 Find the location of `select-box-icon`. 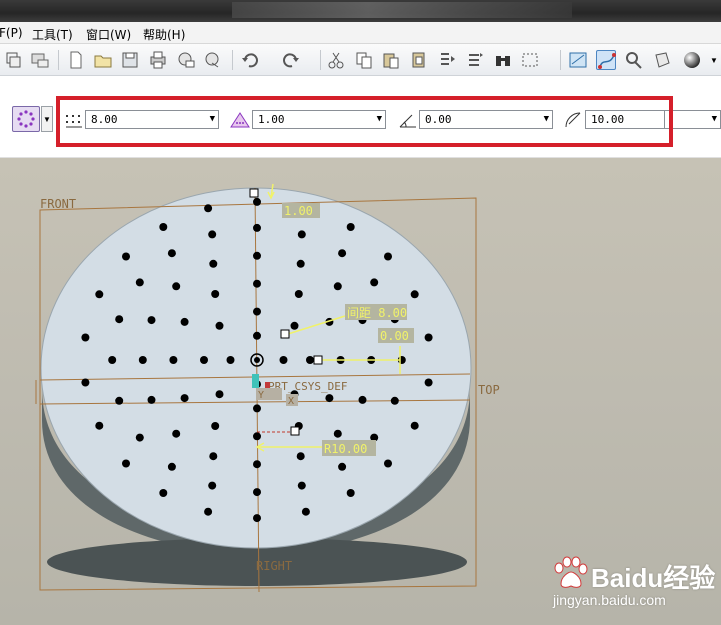

select-box-icon is located at coordinates (531, 60).